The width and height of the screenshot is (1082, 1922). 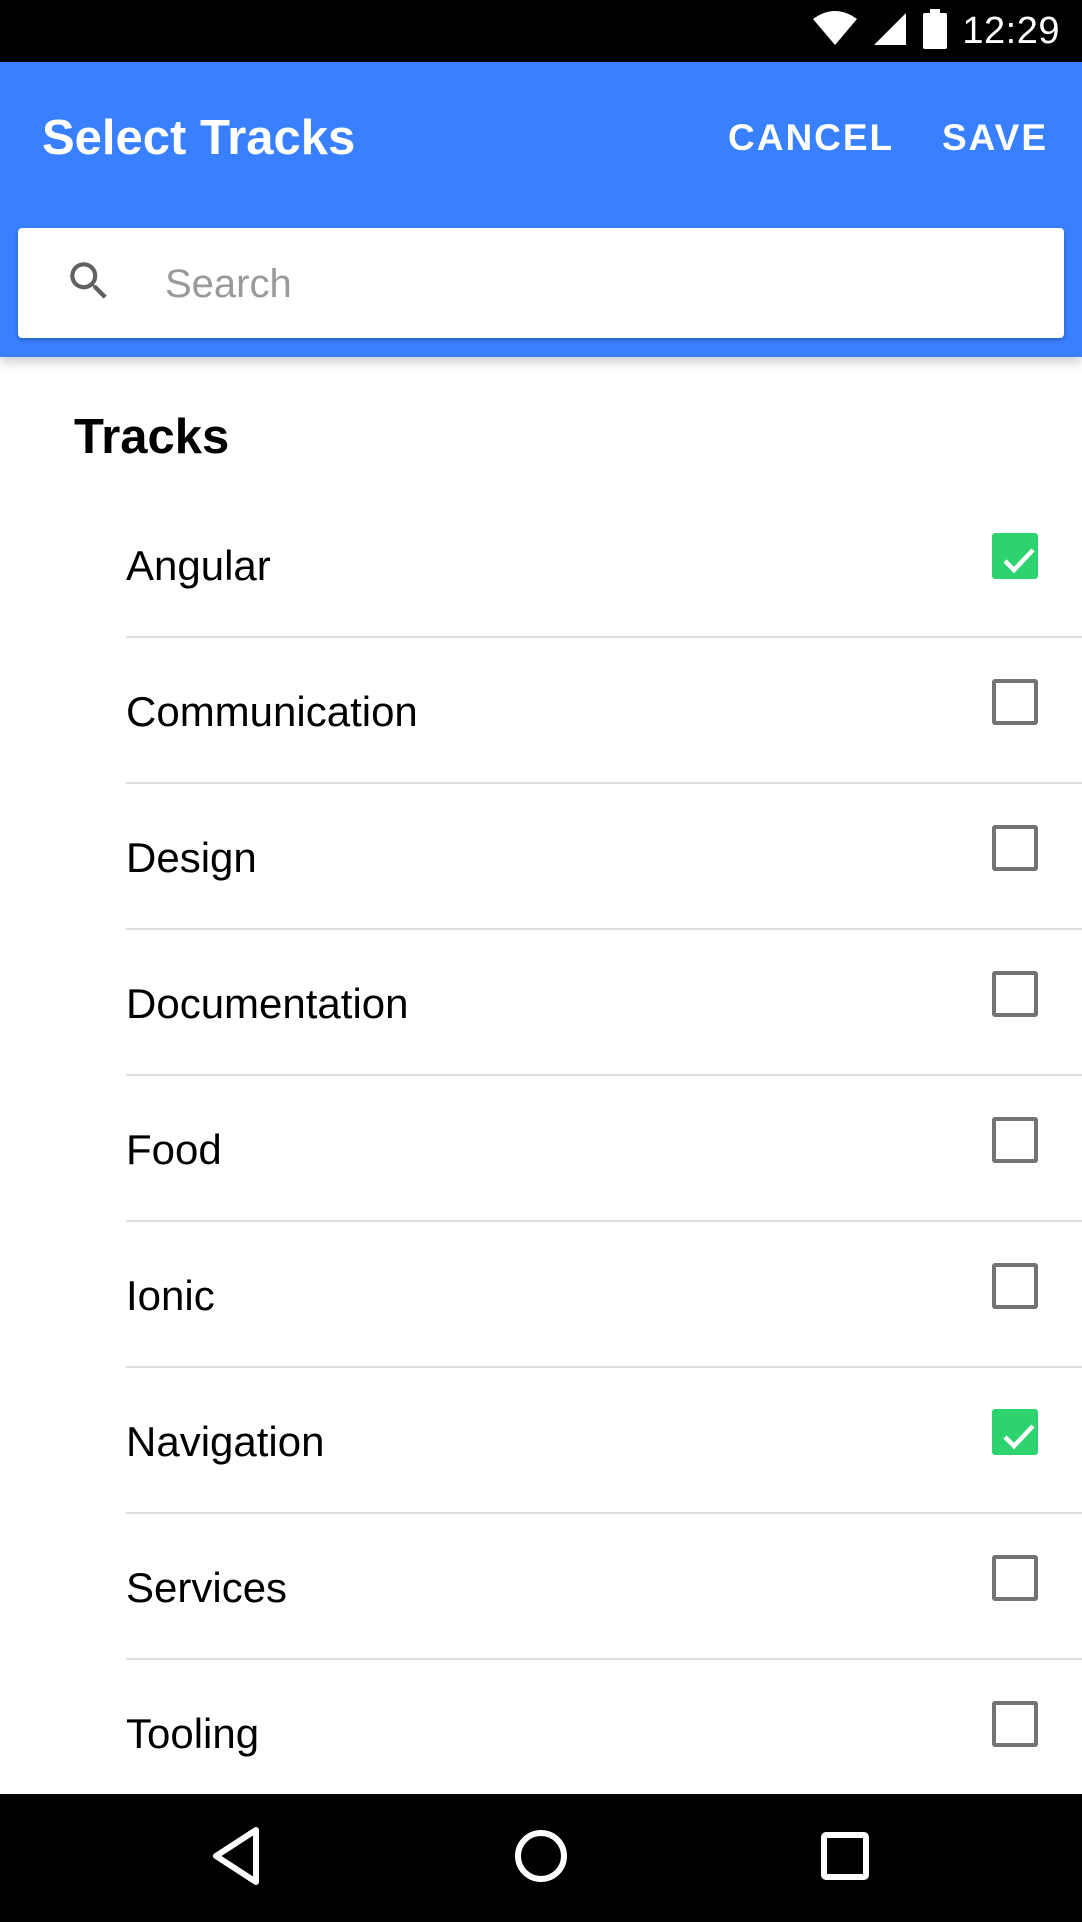 I want to click on track-label: Communication, so click(x=272, y=711).